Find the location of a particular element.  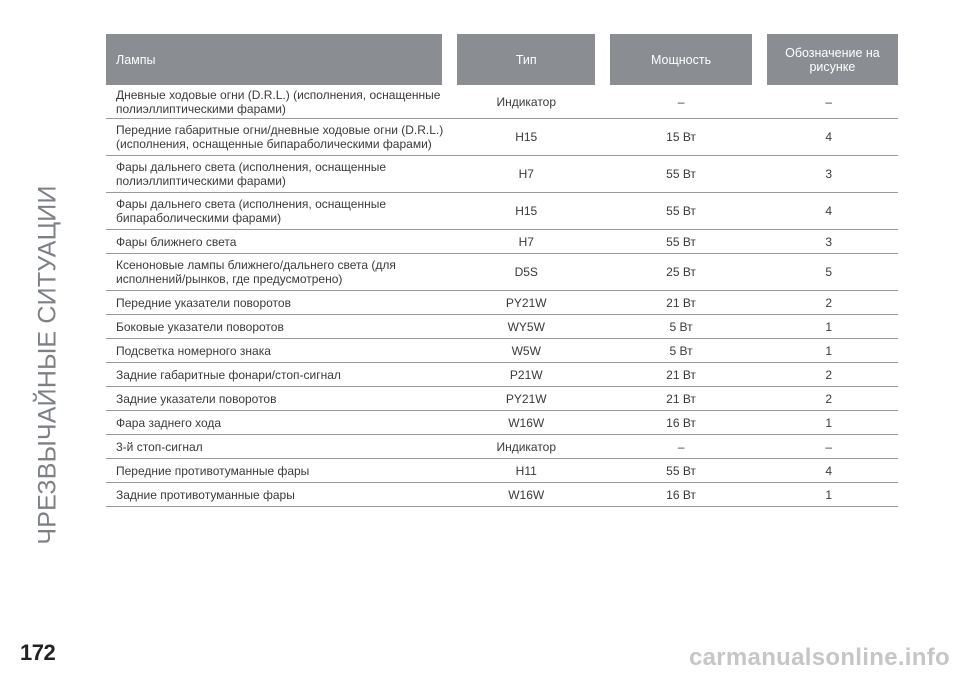

table-row: 3-й стоп-сигнал Индикатор – – is located at coordinates (502, 446).